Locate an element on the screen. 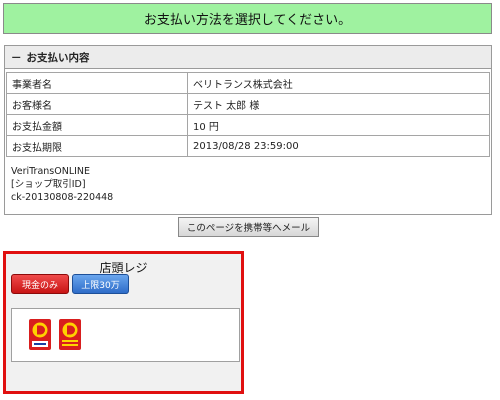  table-row: お客様名 テスト 太郎 様 is located at coordinates (248, 104).